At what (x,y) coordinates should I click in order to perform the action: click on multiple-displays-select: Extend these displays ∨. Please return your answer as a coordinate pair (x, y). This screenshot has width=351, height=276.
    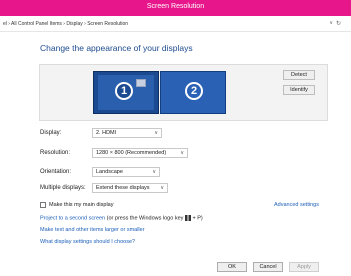
    Looking at the image, I should click on (130, 188).